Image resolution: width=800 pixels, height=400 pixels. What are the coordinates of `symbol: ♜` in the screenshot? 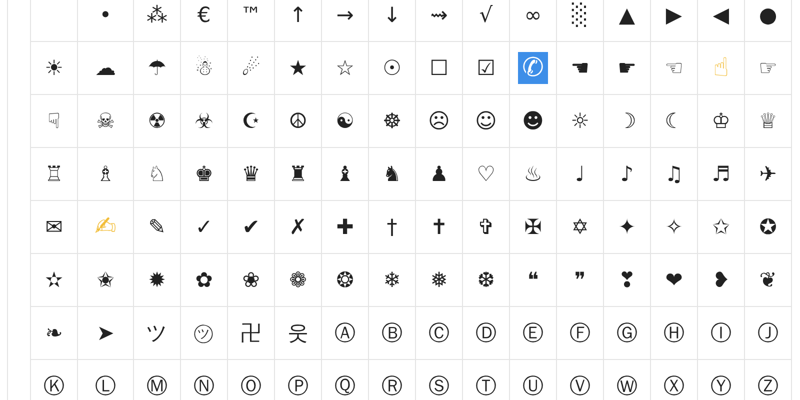 It's located at (298, 174).